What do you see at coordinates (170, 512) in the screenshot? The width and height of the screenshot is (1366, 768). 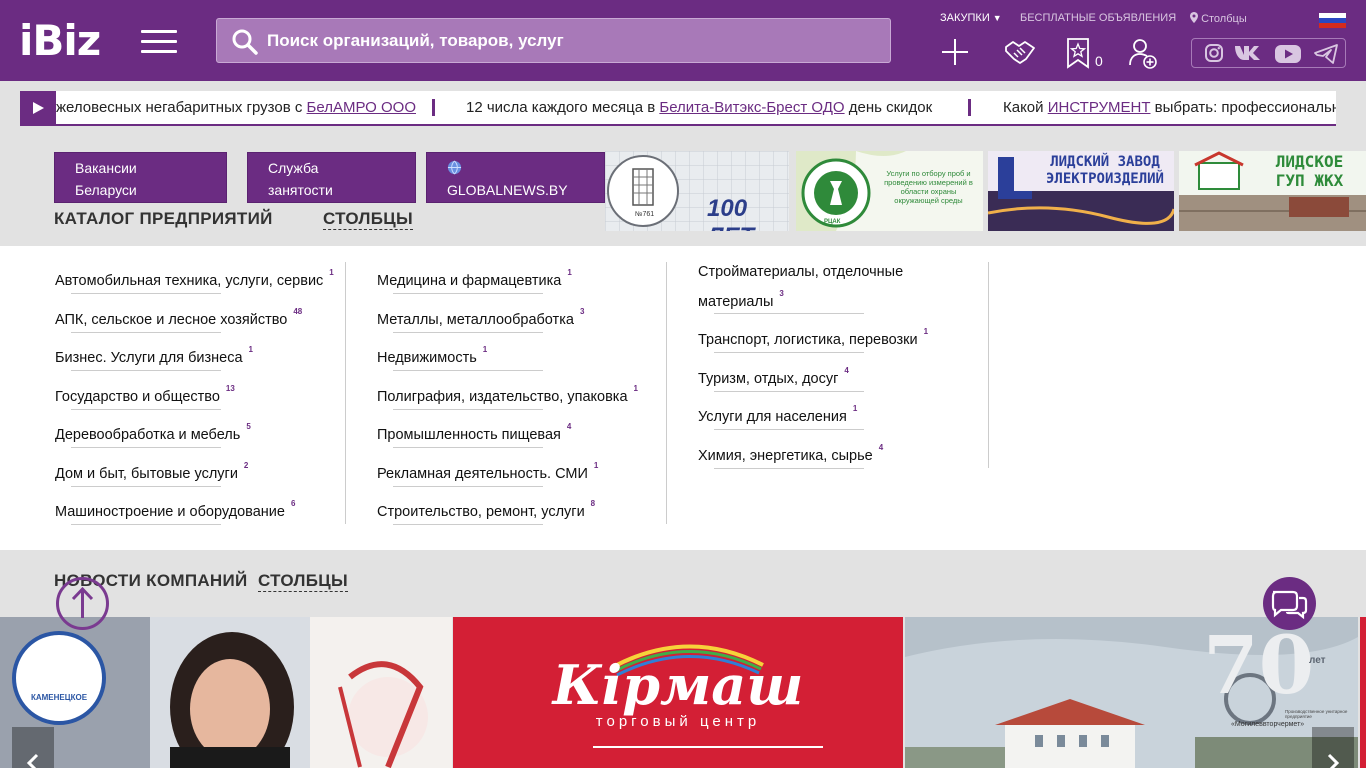 I see `category-name: Машиностроение и оборудование` at bounding box center [170, 512].